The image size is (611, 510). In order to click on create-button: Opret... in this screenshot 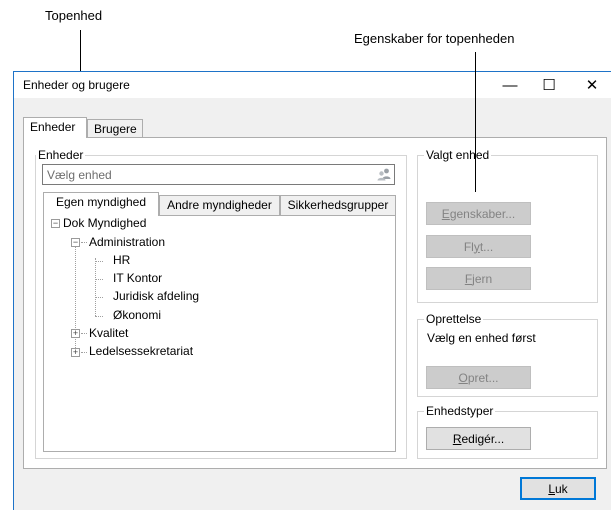, I will do `click(478, 377)`.